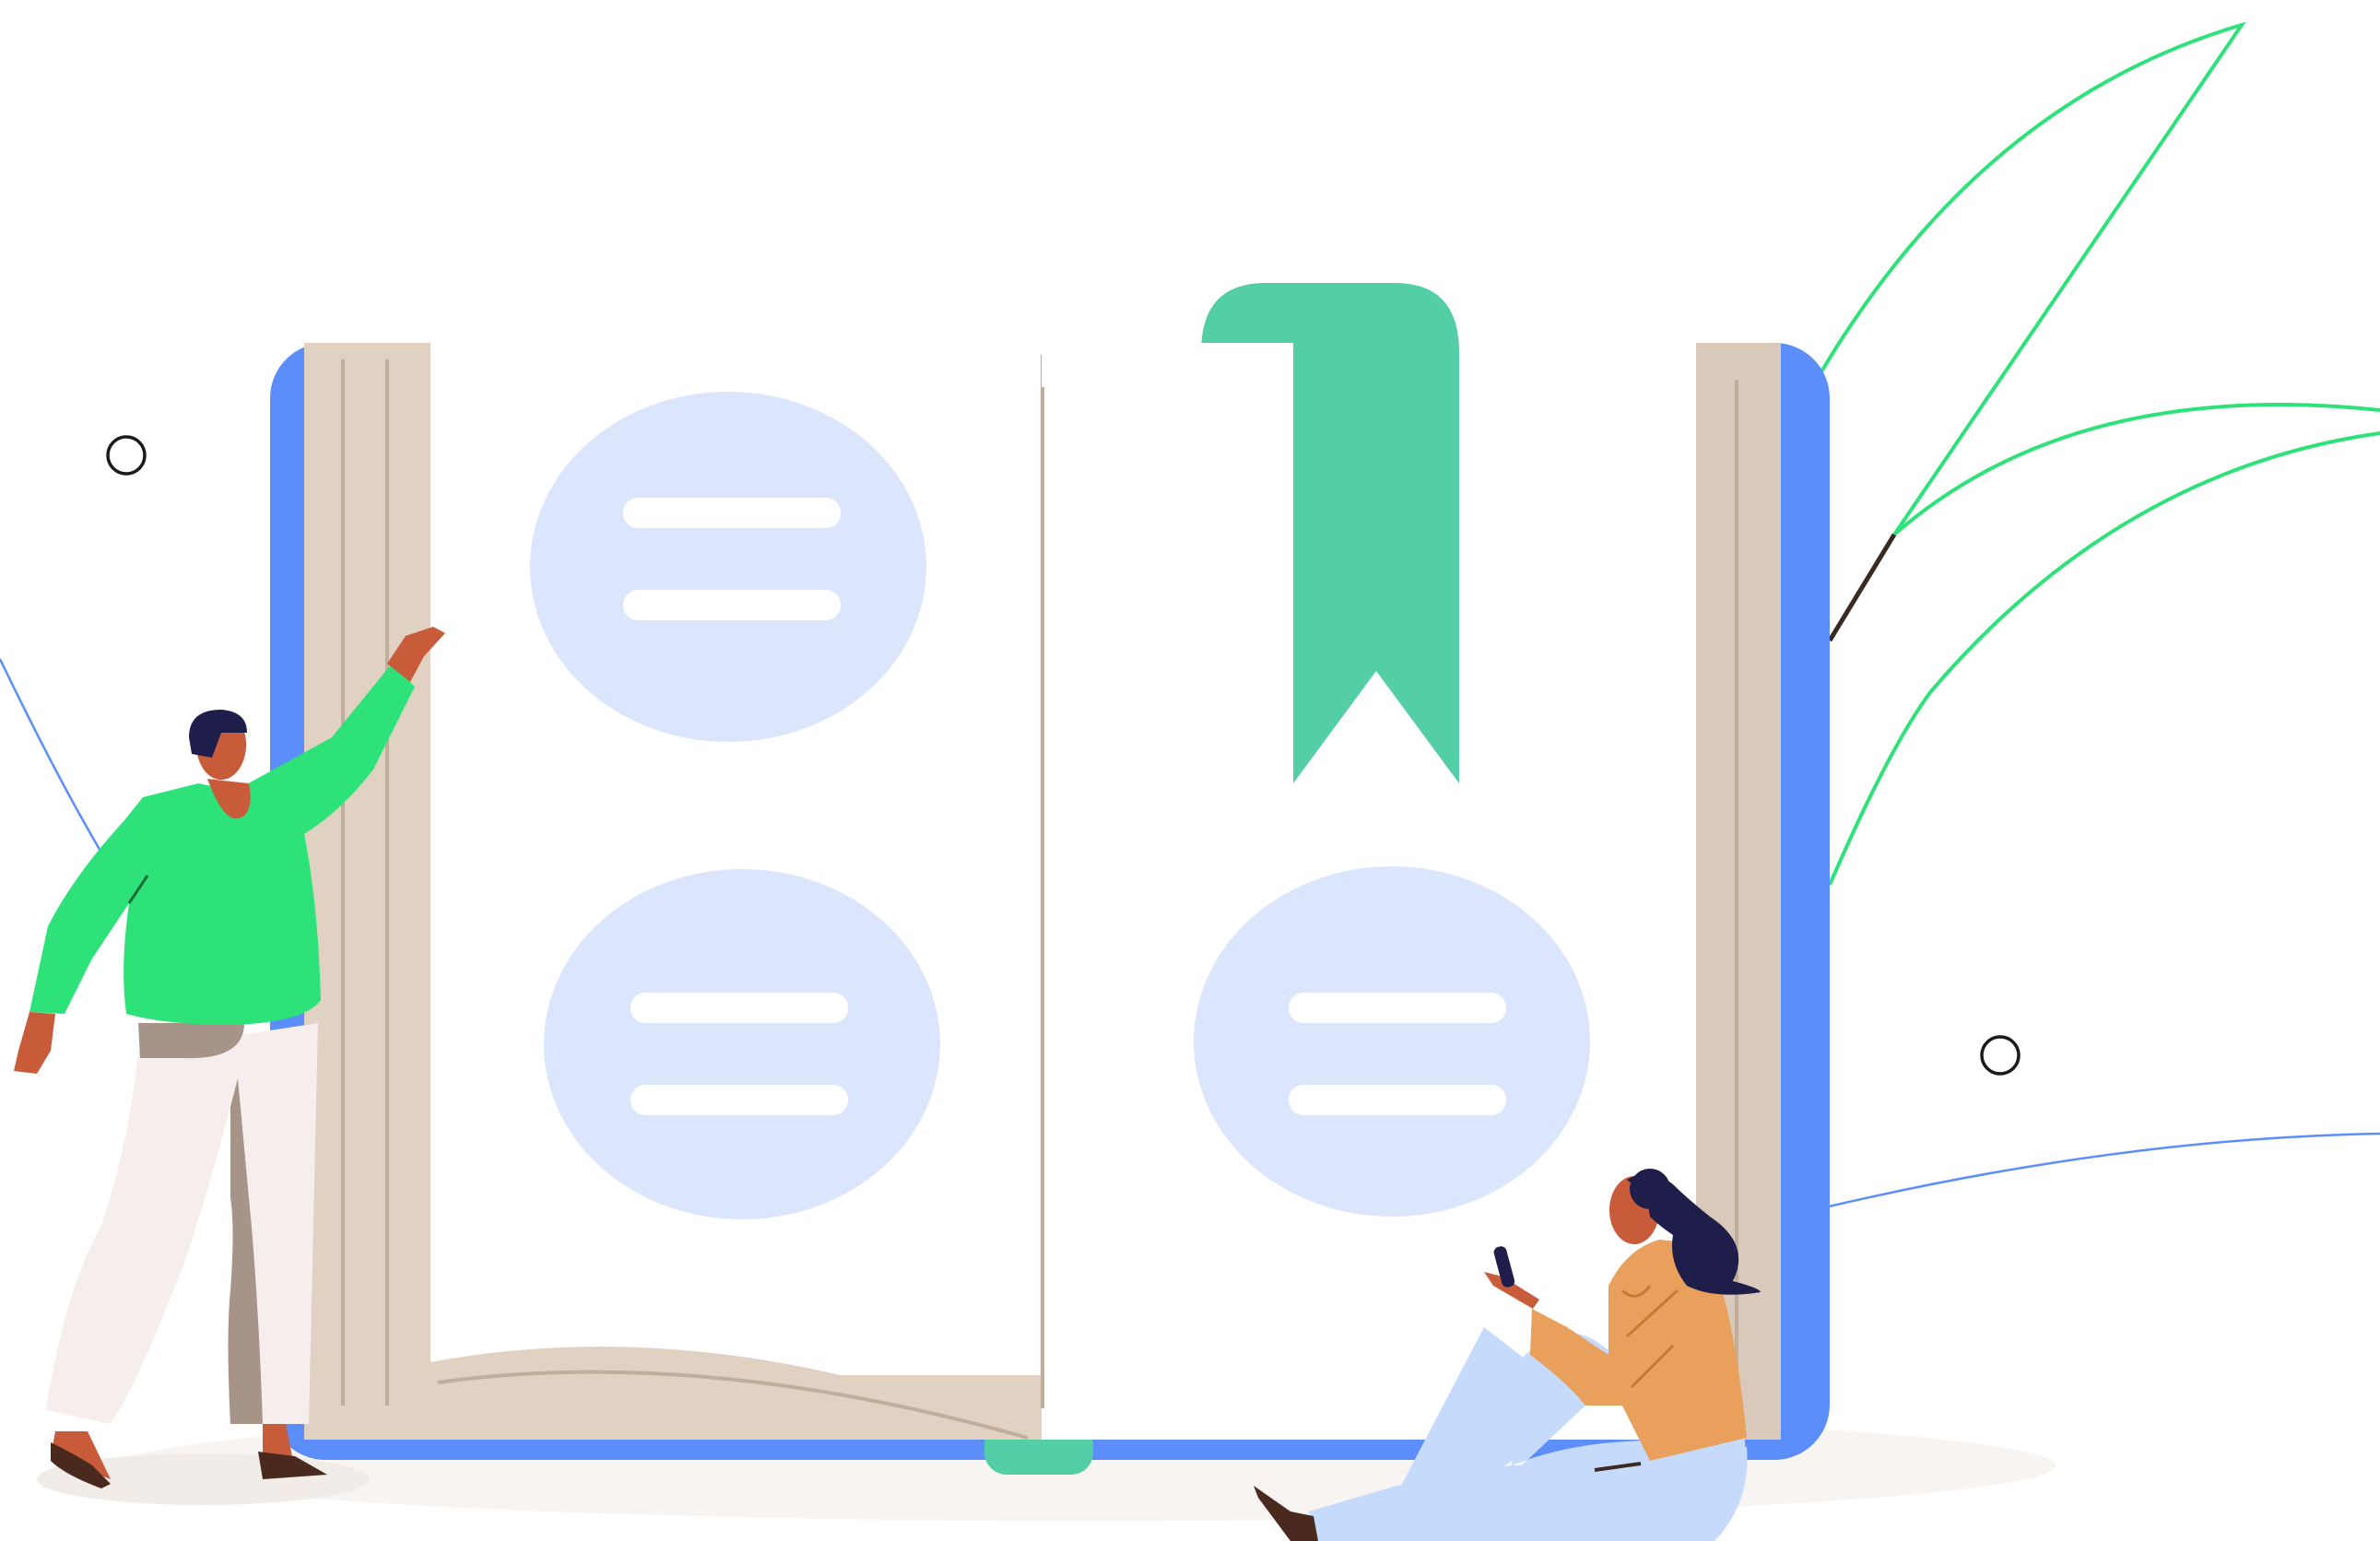  What do you see at coordinates (51, 755) in the screenshot?
I see `left-thin-curve` at bounding box center [51, 755].